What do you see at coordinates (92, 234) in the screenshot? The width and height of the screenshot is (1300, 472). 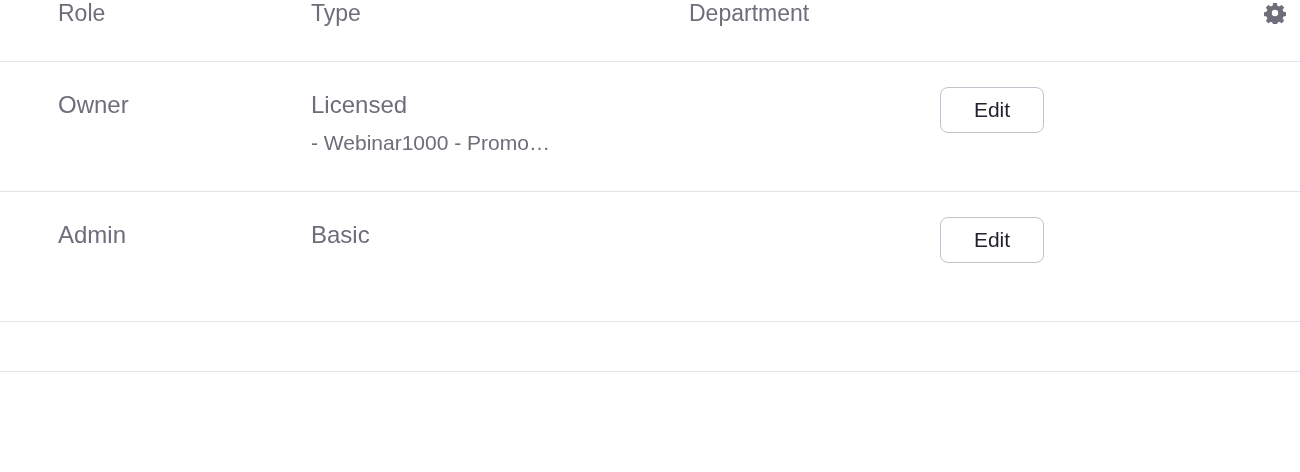 I see `table-cell: Admin` at bounding box center [92, 234].